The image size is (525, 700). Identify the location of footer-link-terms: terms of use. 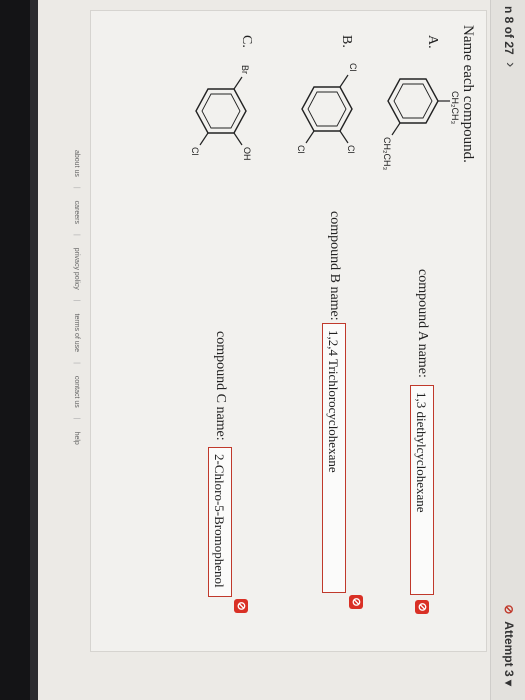
(76, 333).